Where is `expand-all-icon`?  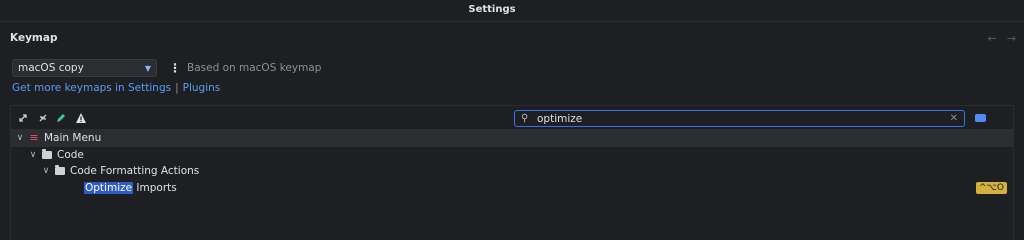
expand-all-icon is located at coordinates (23, 118).